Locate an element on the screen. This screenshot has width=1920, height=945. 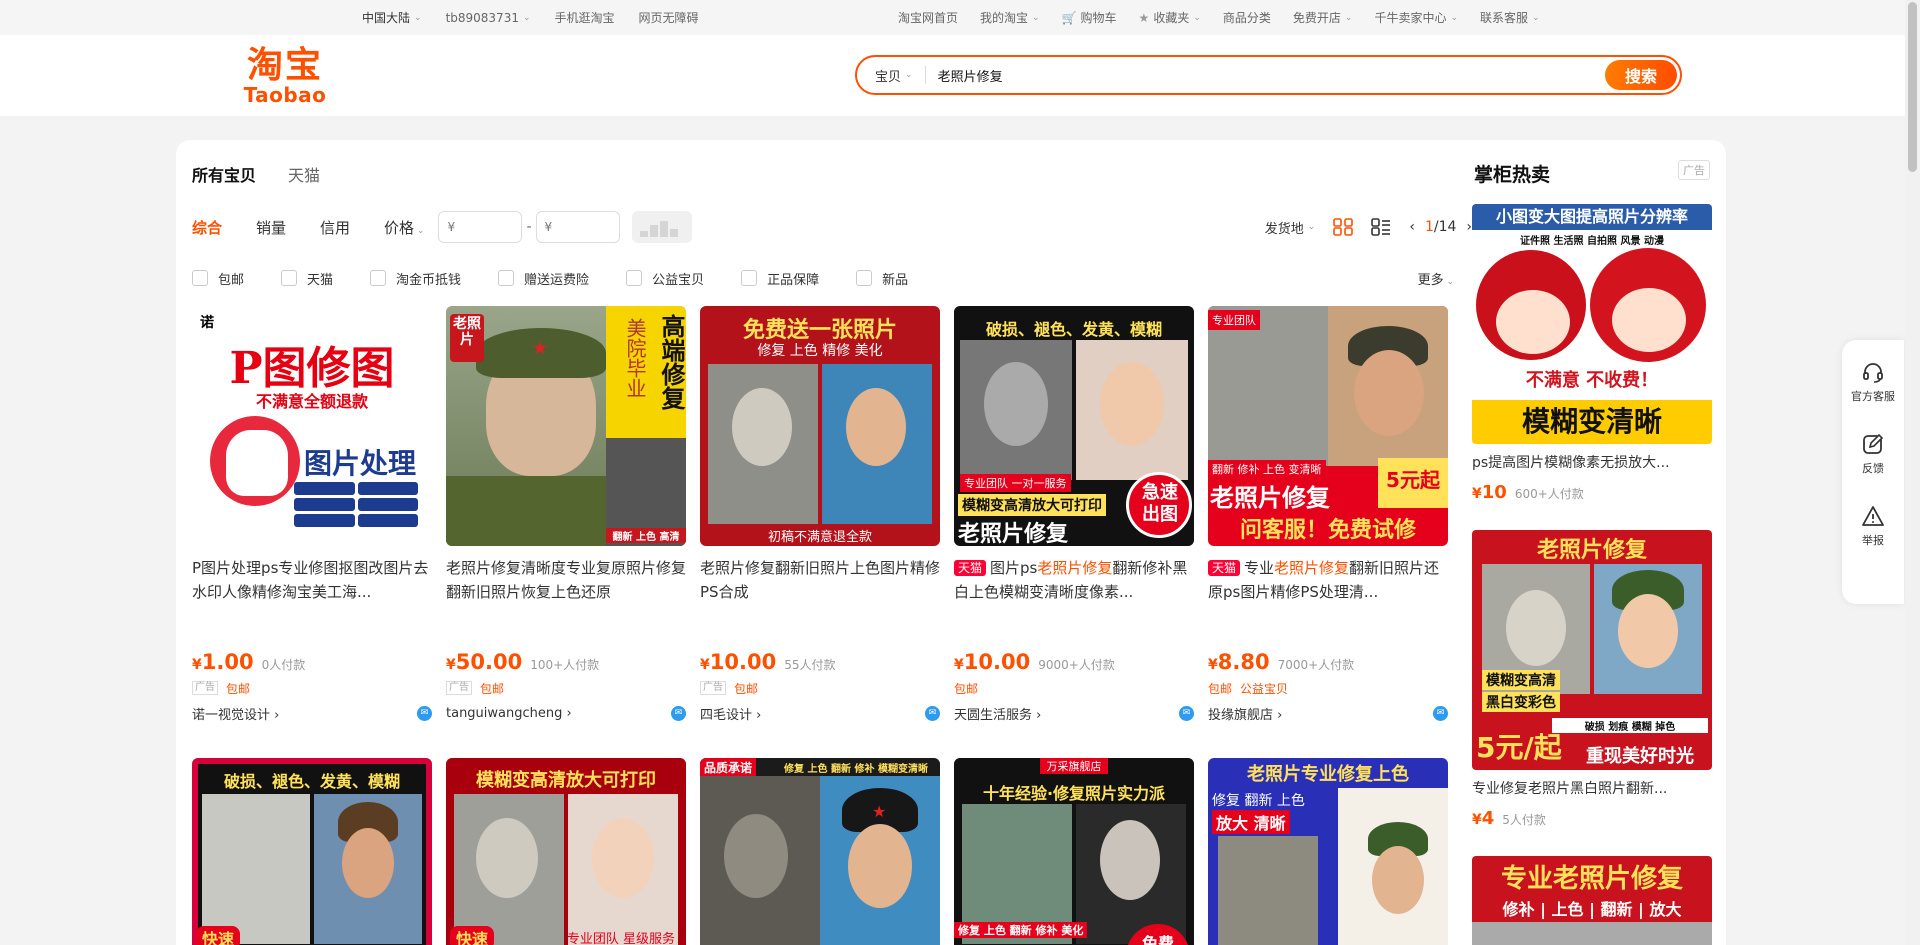
filter-new: 新品 is located at coordinates (882, 278).